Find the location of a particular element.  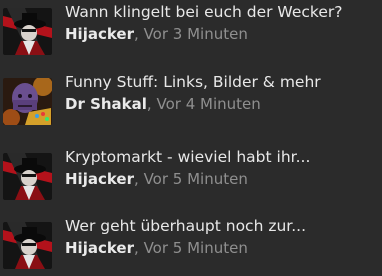

thread-meta: Dr Shakal, Vor 4 Minuten is located at coordinates (163, 104).